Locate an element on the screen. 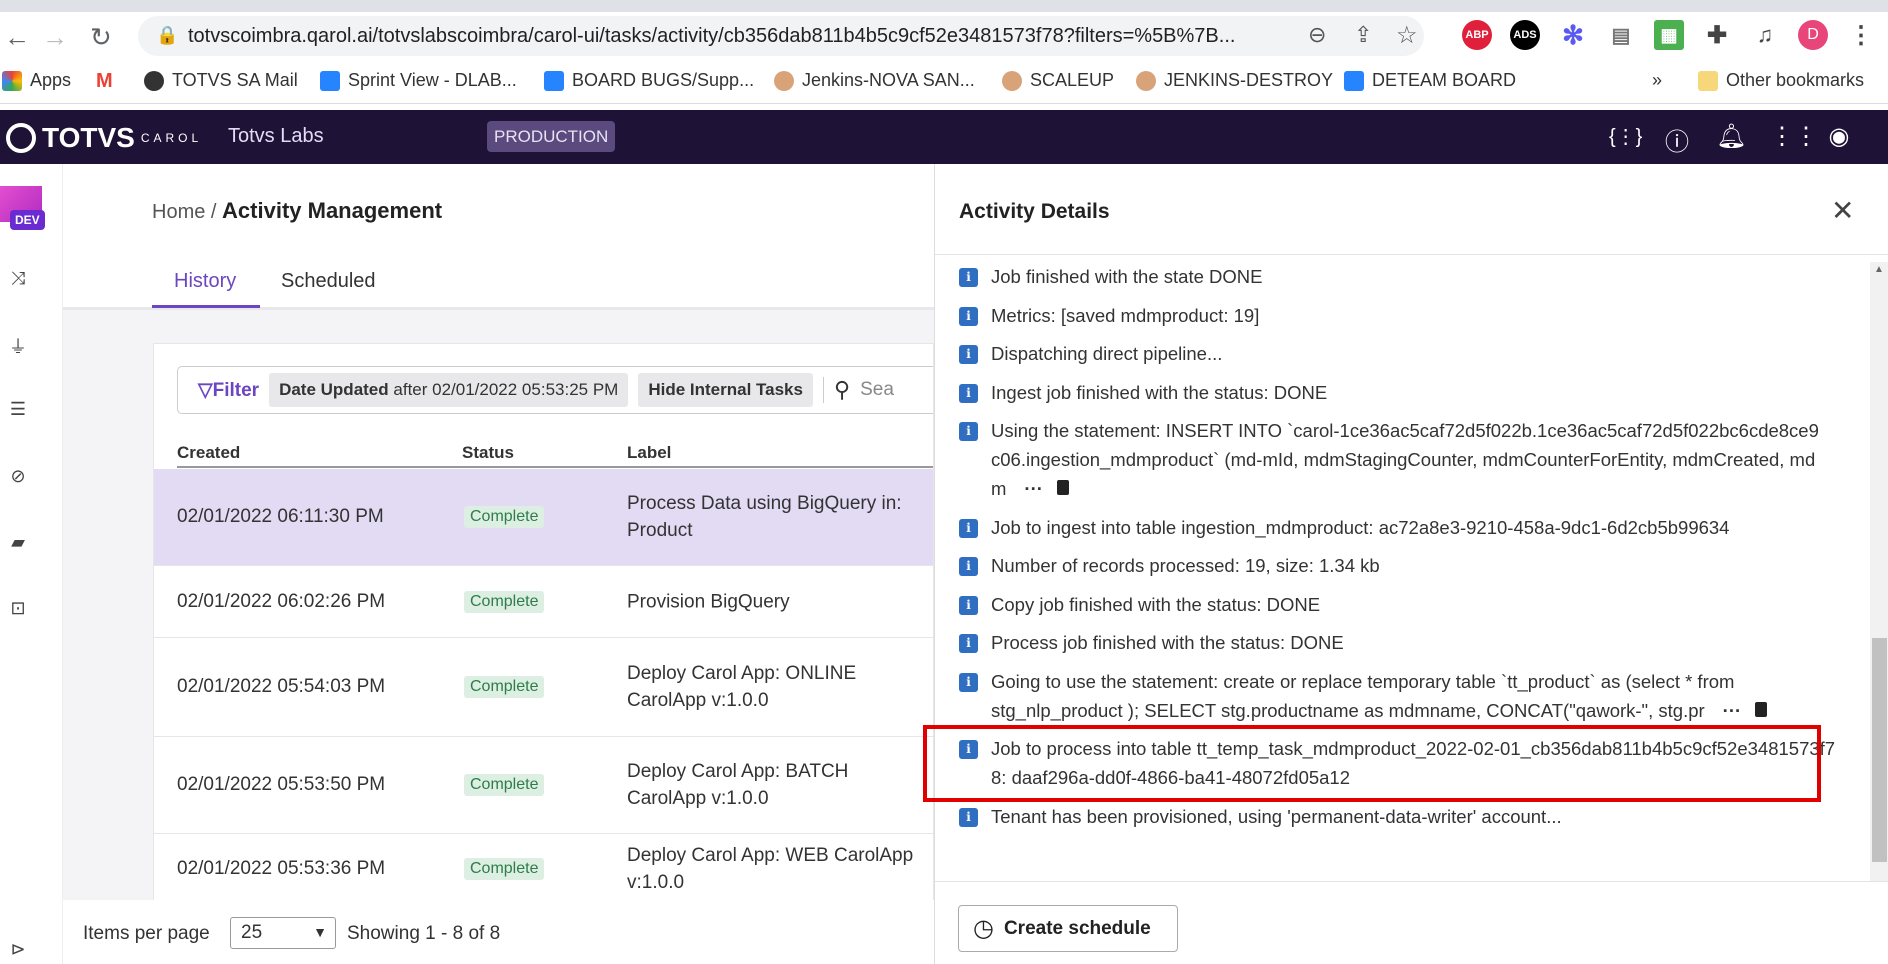  clock-icon: ◷ is located at coordinates (983, 928).